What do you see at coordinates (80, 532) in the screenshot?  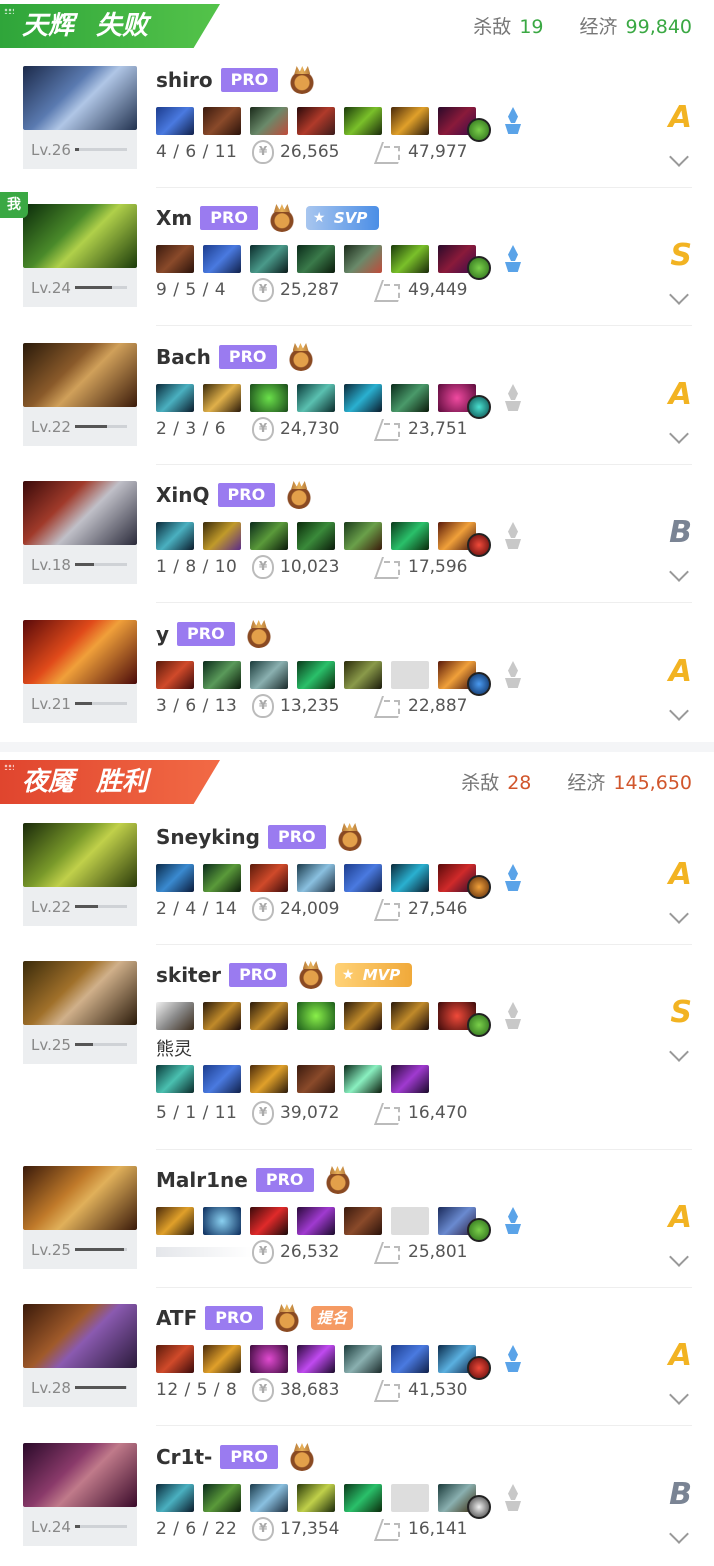 I see `hero-portrait: Lv.18` at bounding box center [80, 532].